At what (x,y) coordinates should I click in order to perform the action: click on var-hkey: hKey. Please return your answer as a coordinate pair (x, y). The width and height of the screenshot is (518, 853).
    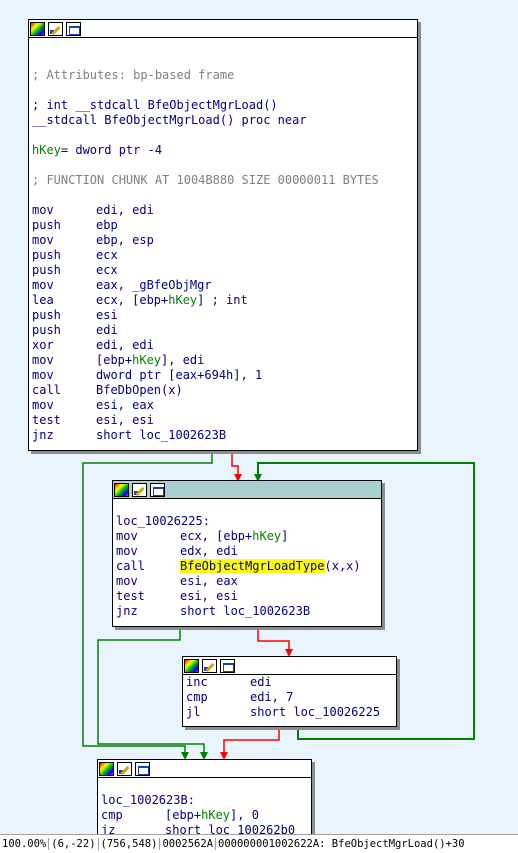
    Looking at the image, I should click on (46, 150).